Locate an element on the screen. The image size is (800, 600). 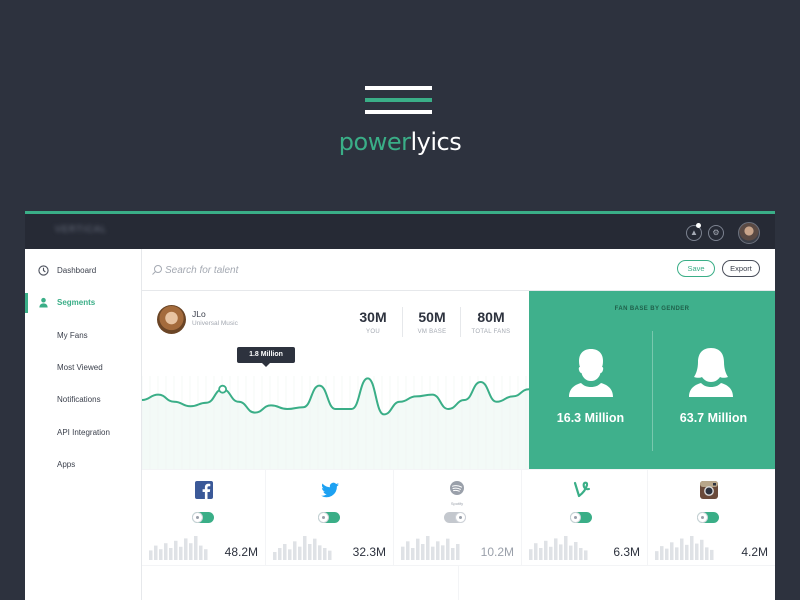
stat-vm-base: 50M VM BASE is located at coordinates (432, 322).